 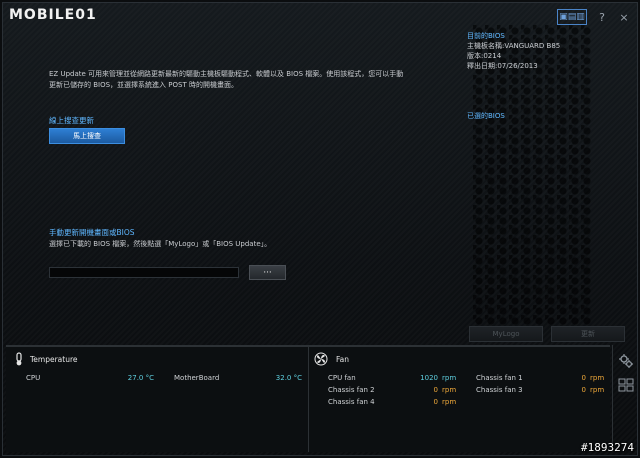 I want to click on grid-view-icon, so click(x=626, y=385).